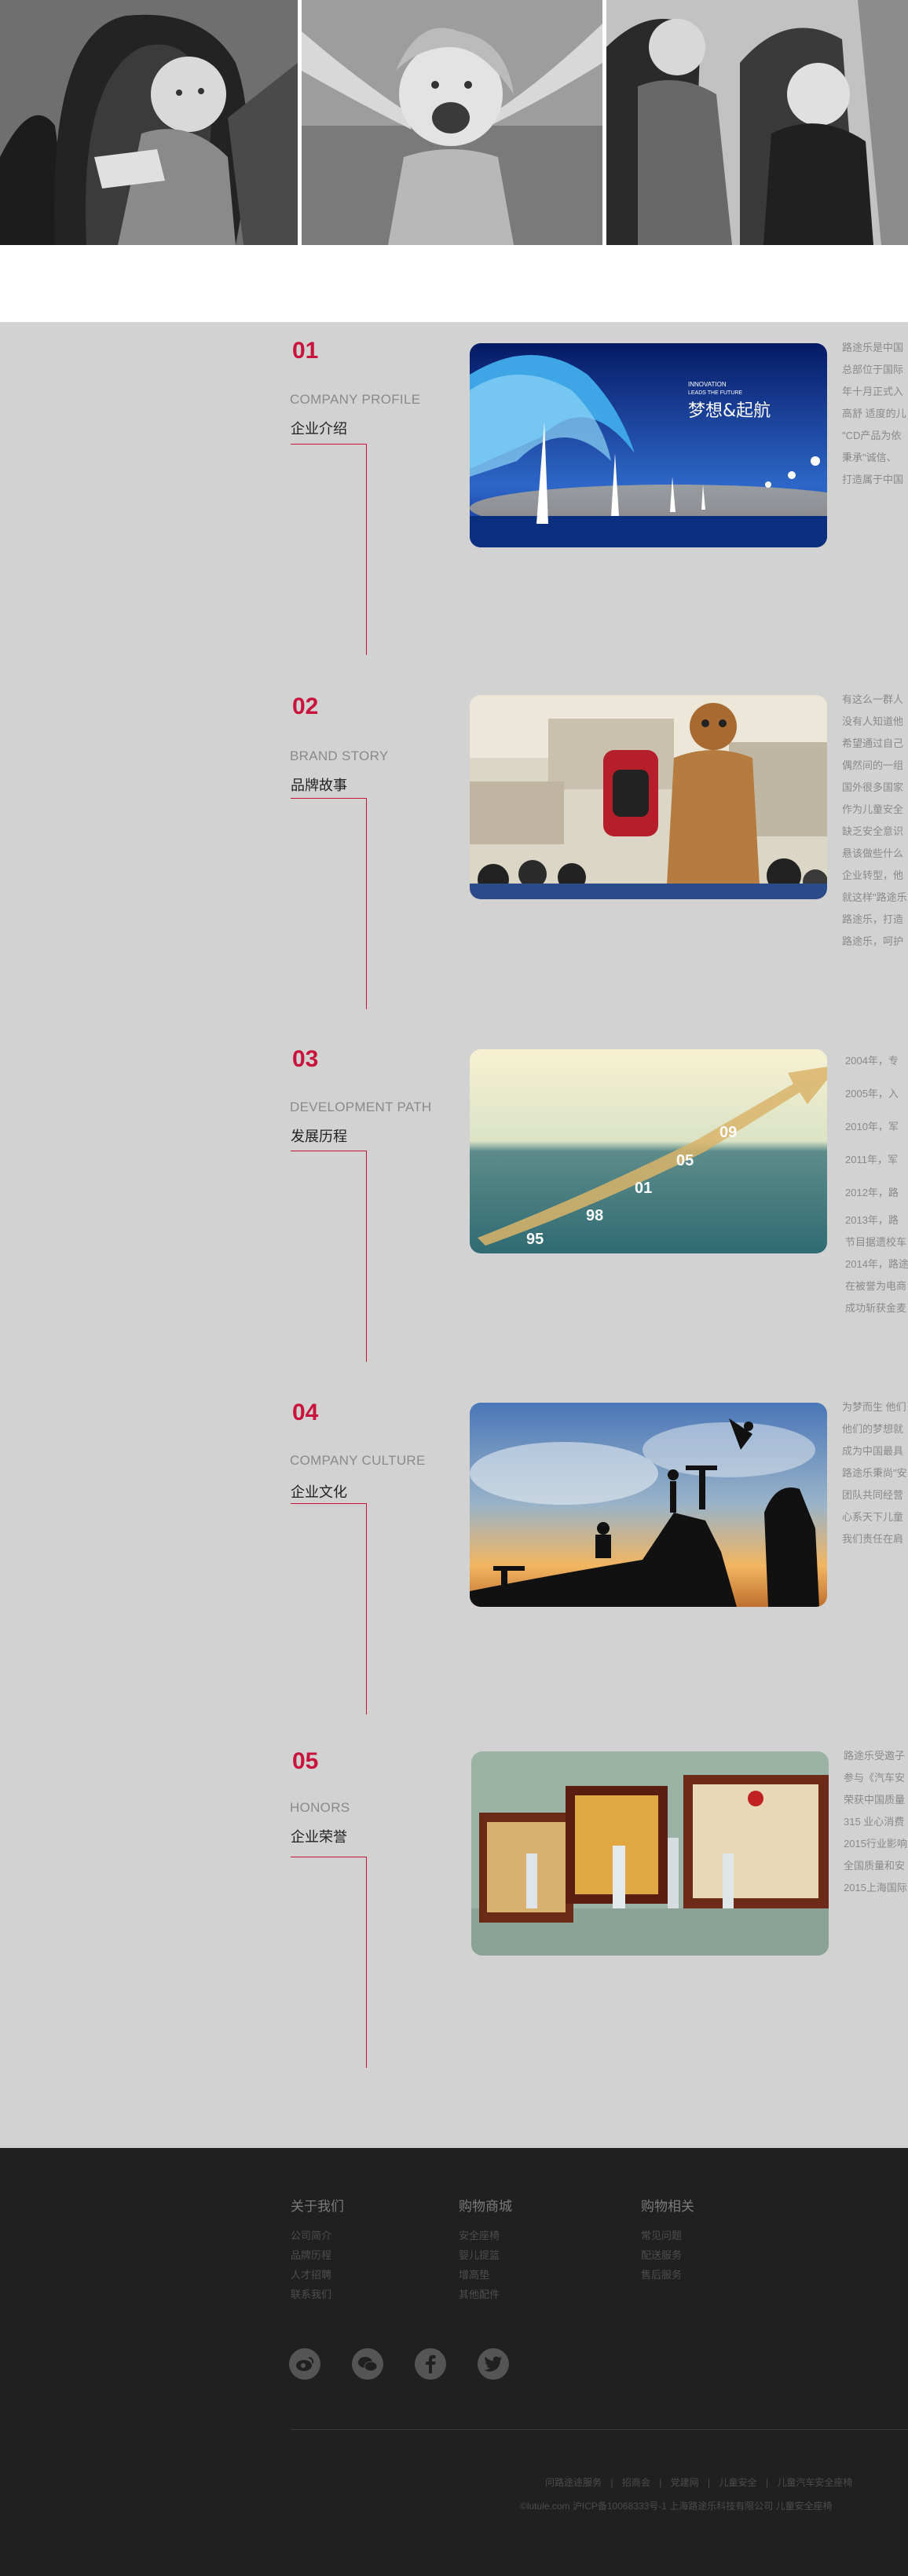 Image resolution: width=908 pixels, height=2576 pixels. Describe the element at coordinates (361, 1107) in the screenshot. I see `section-title-en: DEVELOPMENT PATH` at that location.